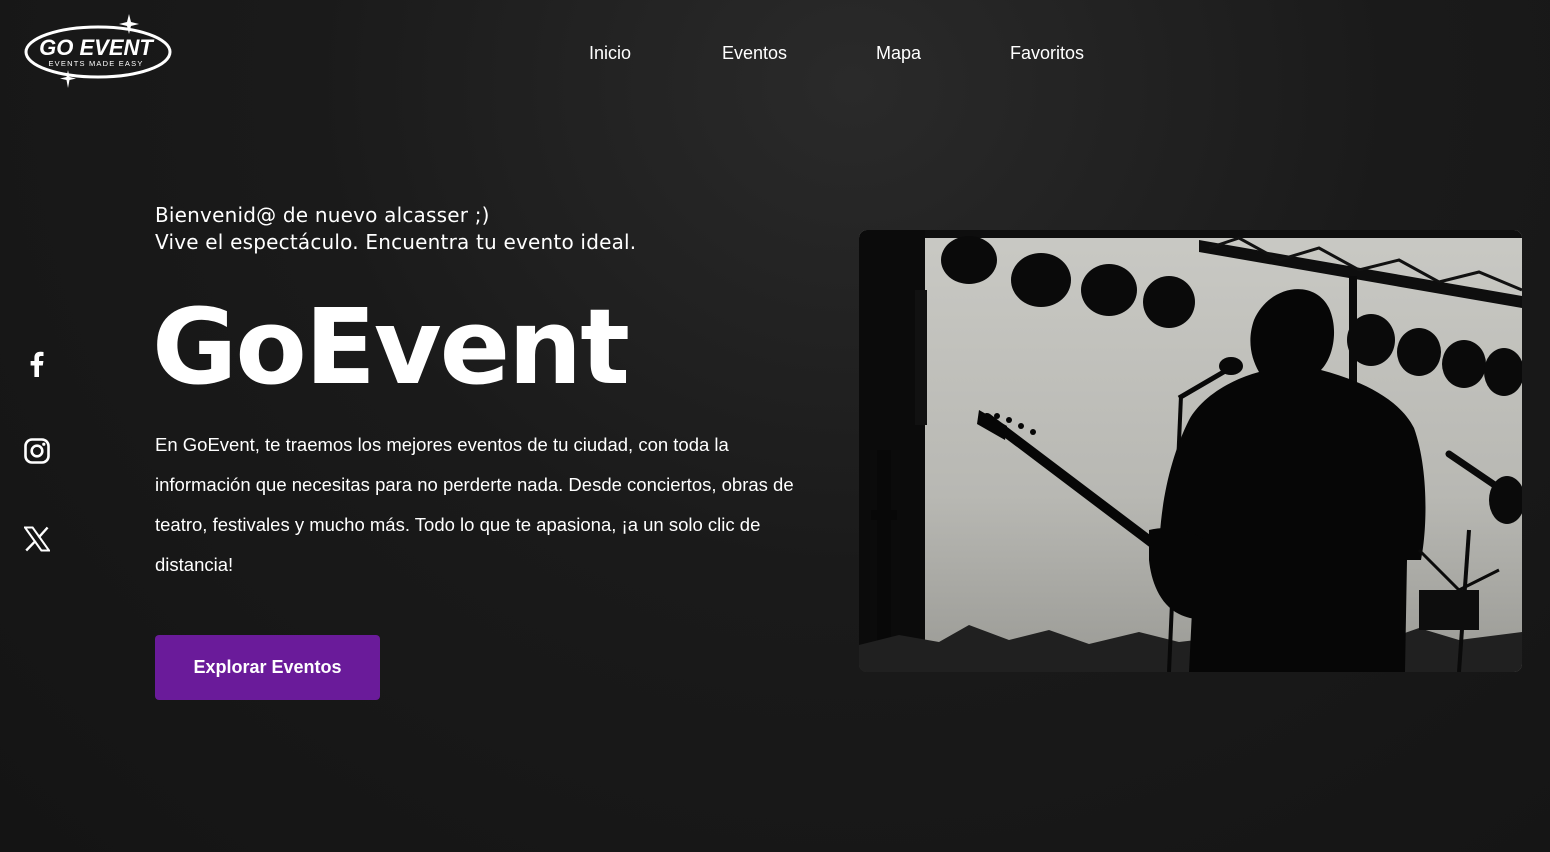  I want to click on explore-events-button: Explorar Eventos, so click(267, 667).